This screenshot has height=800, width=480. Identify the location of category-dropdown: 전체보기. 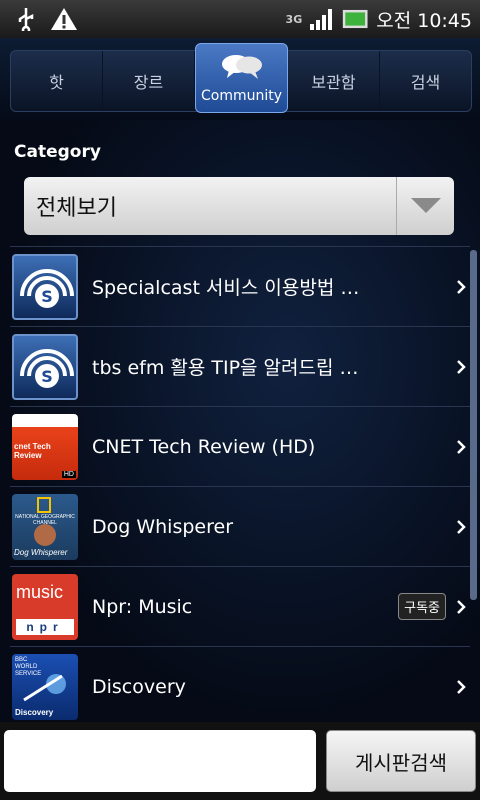
(239, 206).